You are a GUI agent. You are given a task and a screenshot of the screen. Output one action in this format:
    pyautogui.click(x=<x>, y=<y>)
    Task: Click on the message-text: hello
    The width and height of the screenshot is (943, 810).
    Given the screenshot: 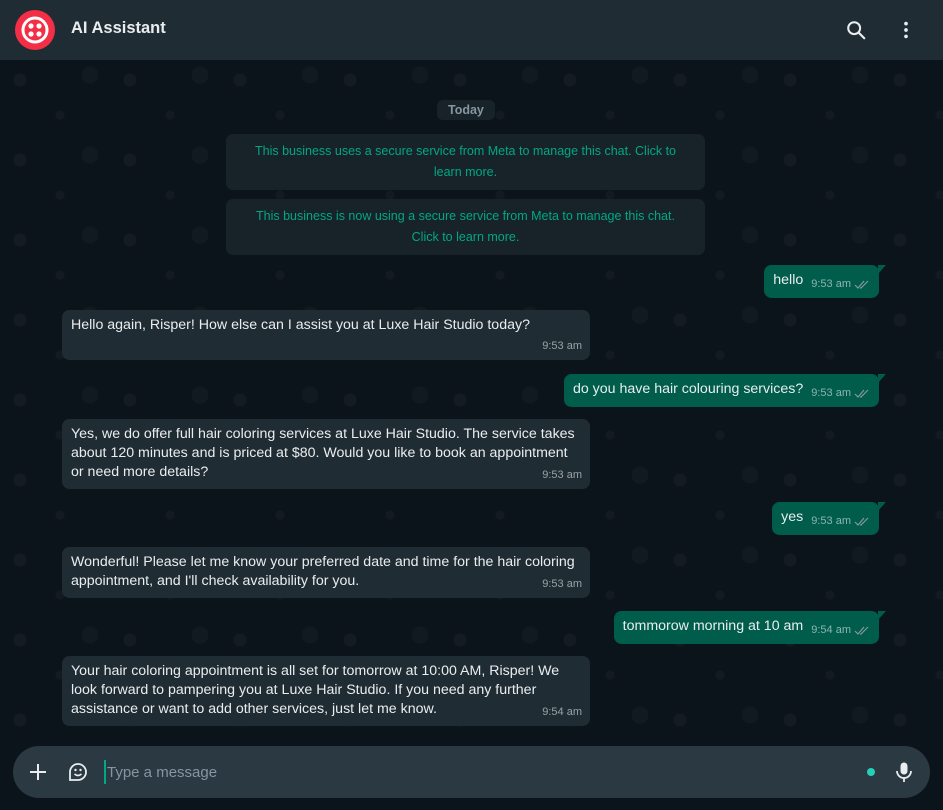 What is the action you would take?
    pyautogui.click(x=788, y=280)
    